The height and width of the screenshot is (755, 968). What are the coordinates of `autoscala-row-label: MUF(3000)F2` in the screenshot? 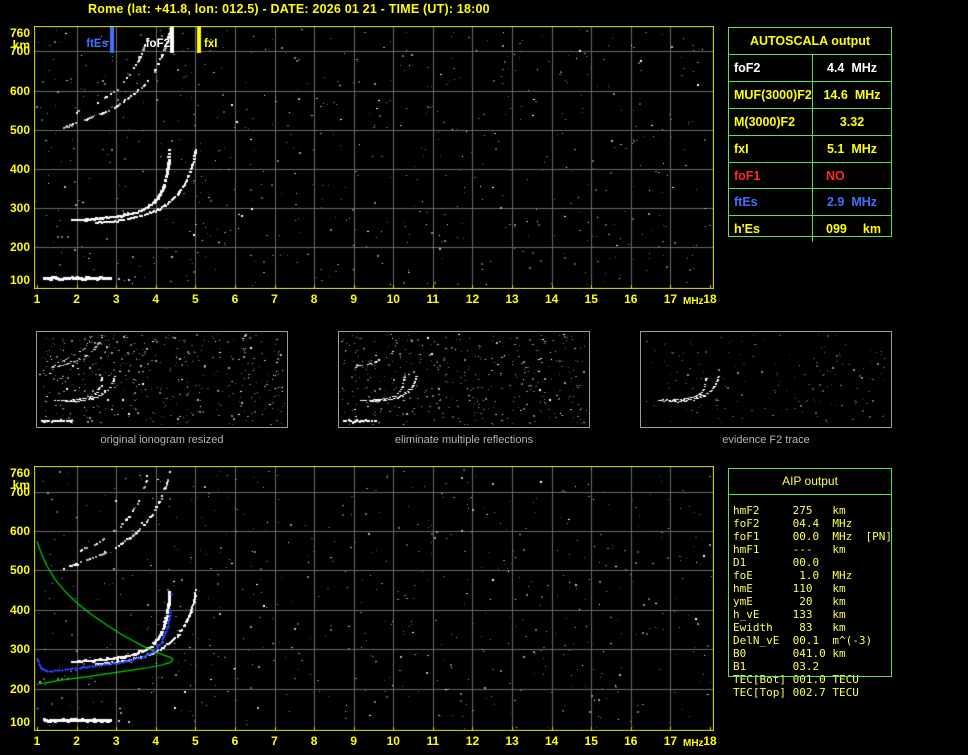 It's located at (771, 94).